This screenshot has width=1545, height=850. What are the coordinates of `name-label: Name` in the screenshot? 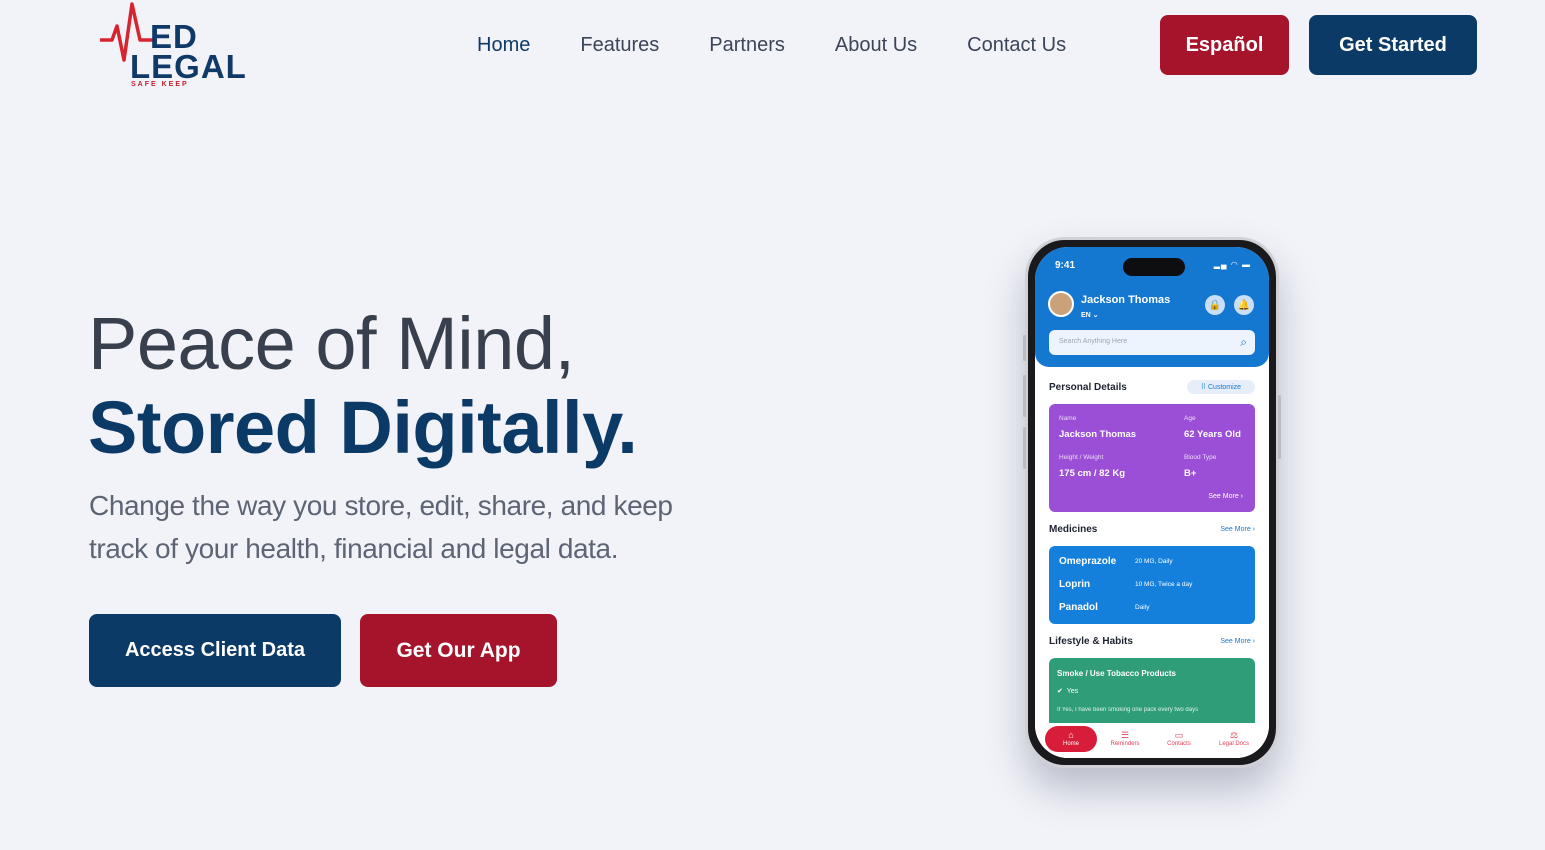 It's located at (1068, 418).